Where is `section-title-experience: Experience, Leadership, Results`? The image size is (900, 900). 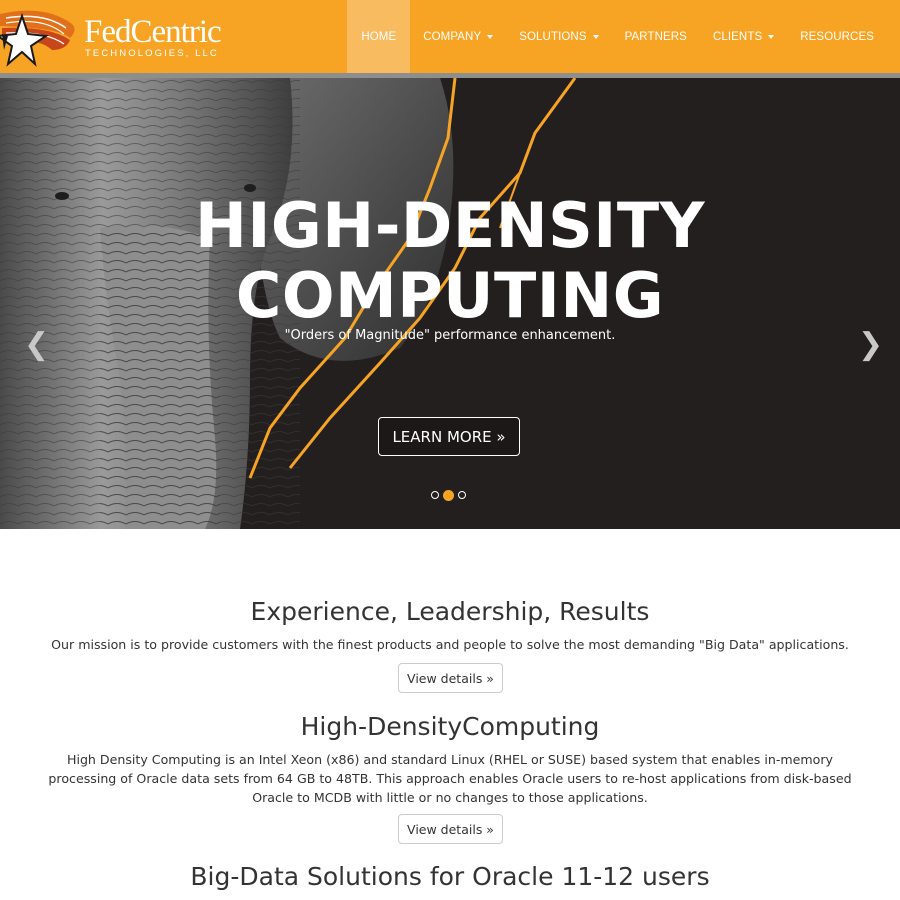
section-title-experience: Experience, Leadership, Results is located at coordinates (450, 611).